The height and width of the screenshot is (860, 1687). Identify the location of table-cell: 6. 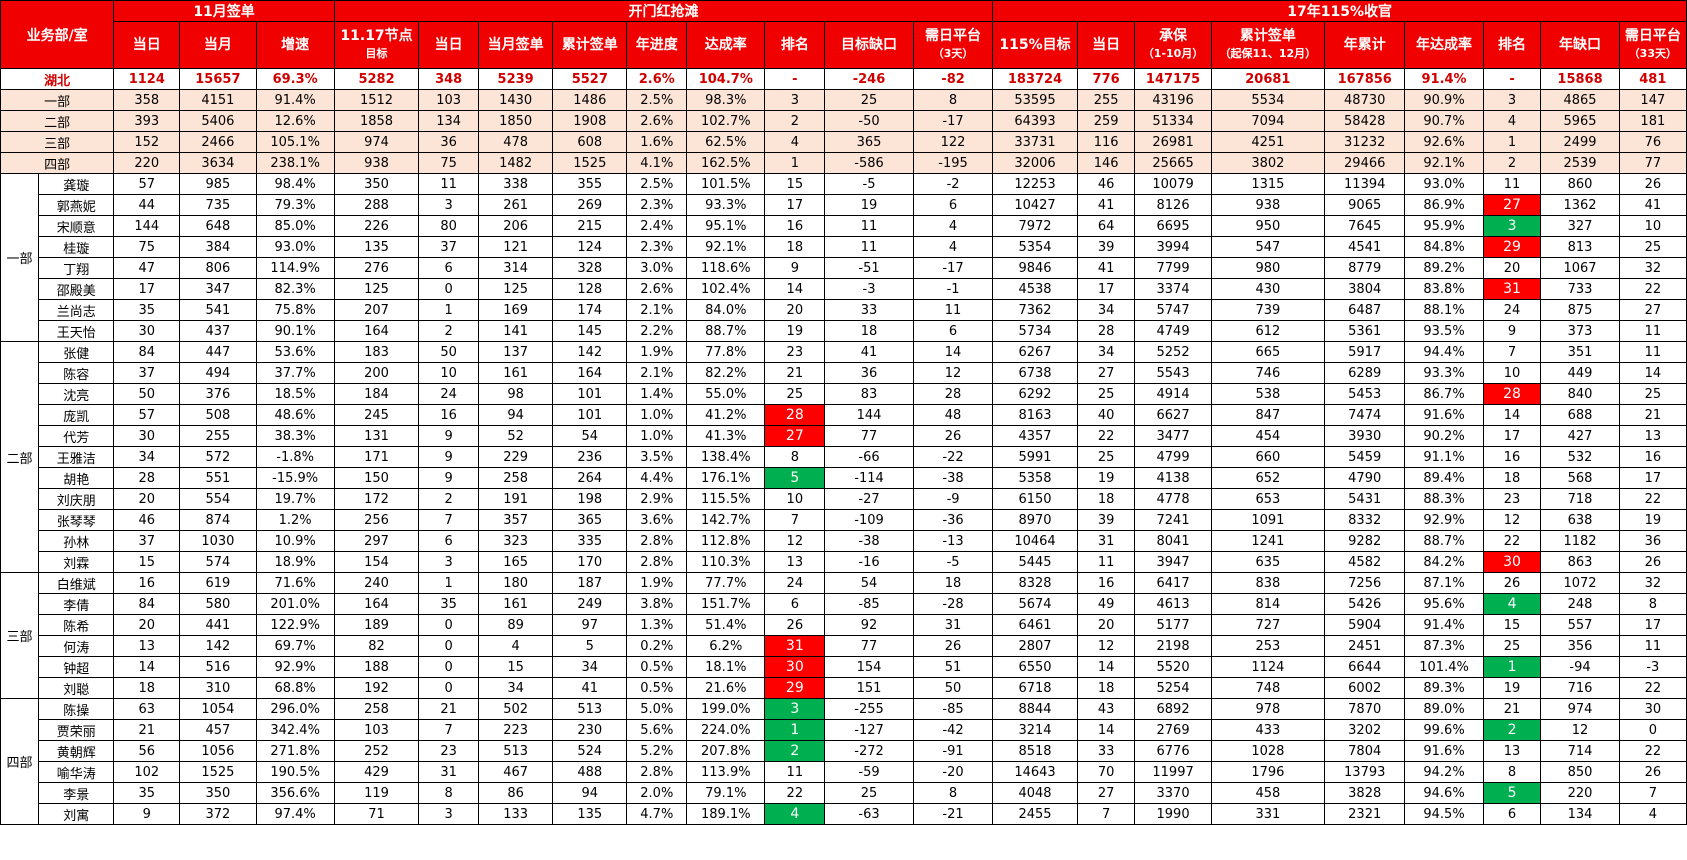
(449, 541).